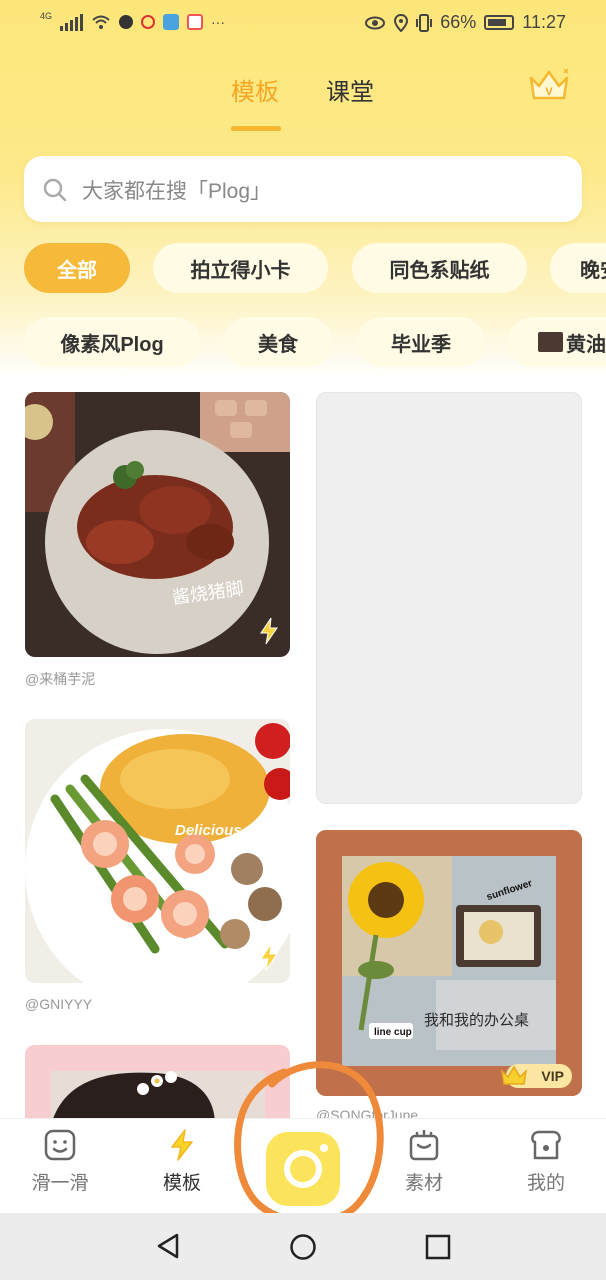 The height and width of the screenshot is (1280, 606). Describe the element at coordinates (550, 342) in the screenshot. I see `film-icon` at that location.